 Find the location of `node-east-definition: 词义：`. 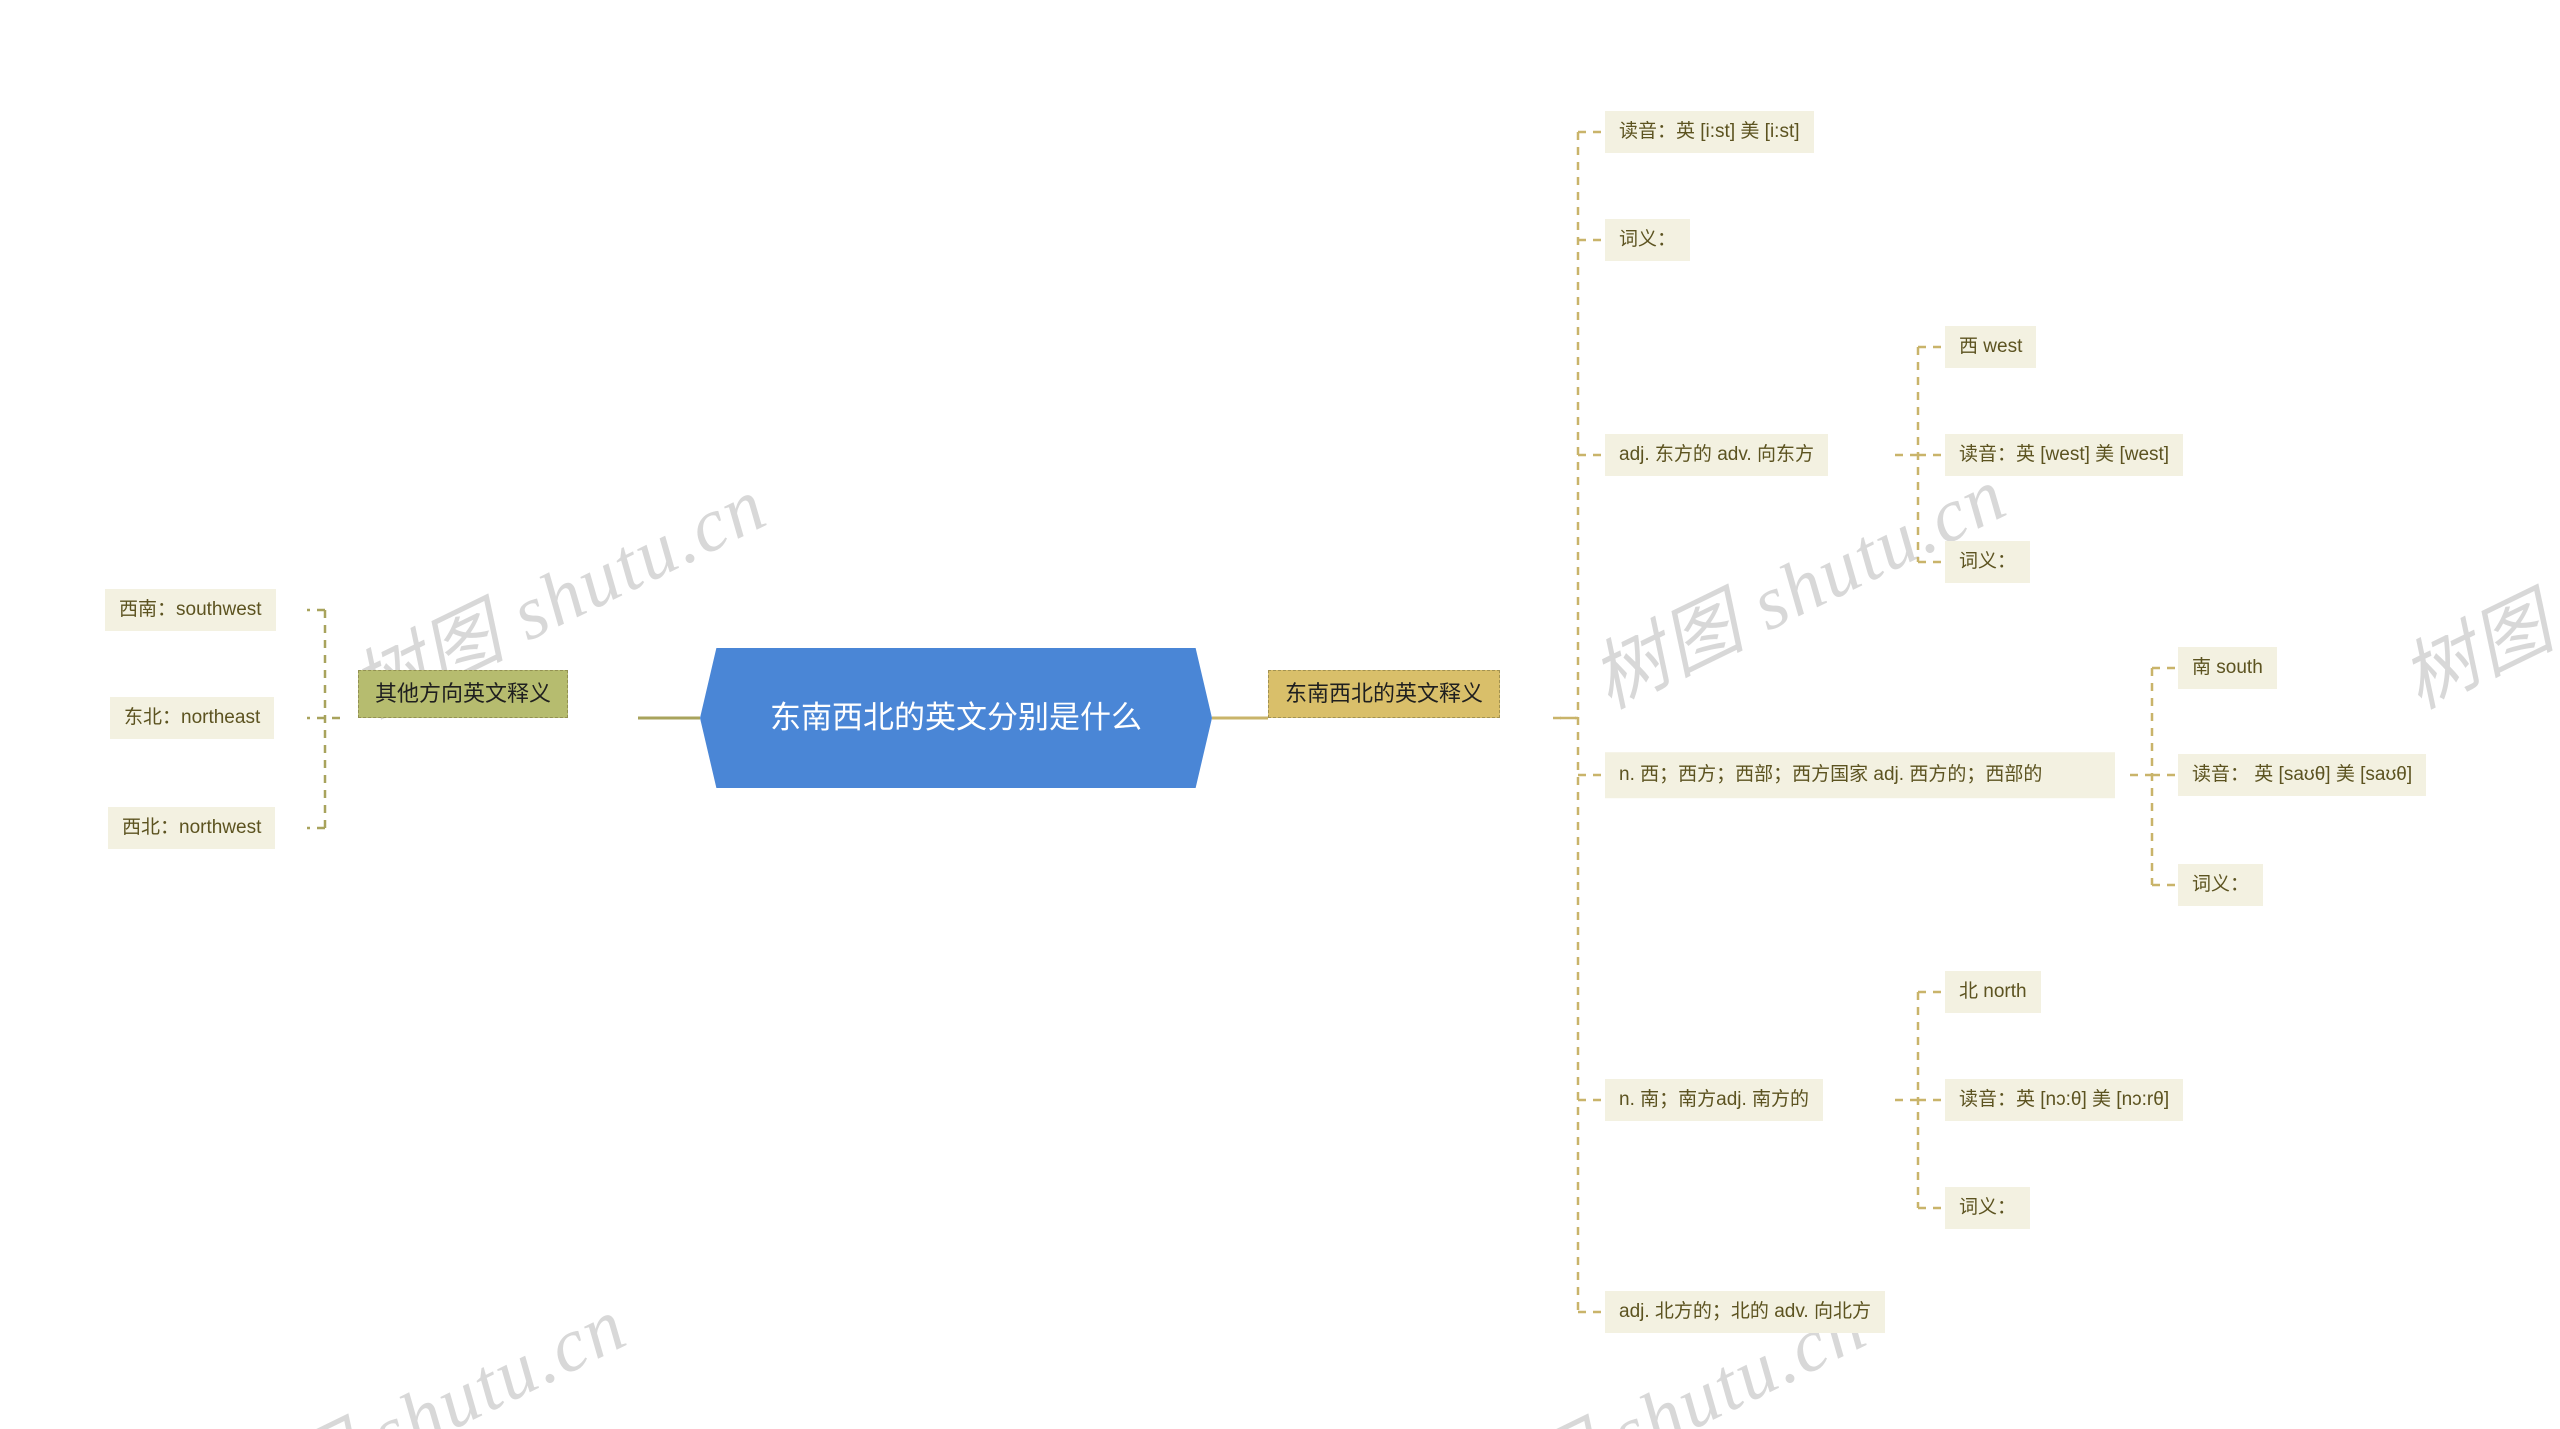

node-east-definition: 词义： is located at coordinates (1648, 240).